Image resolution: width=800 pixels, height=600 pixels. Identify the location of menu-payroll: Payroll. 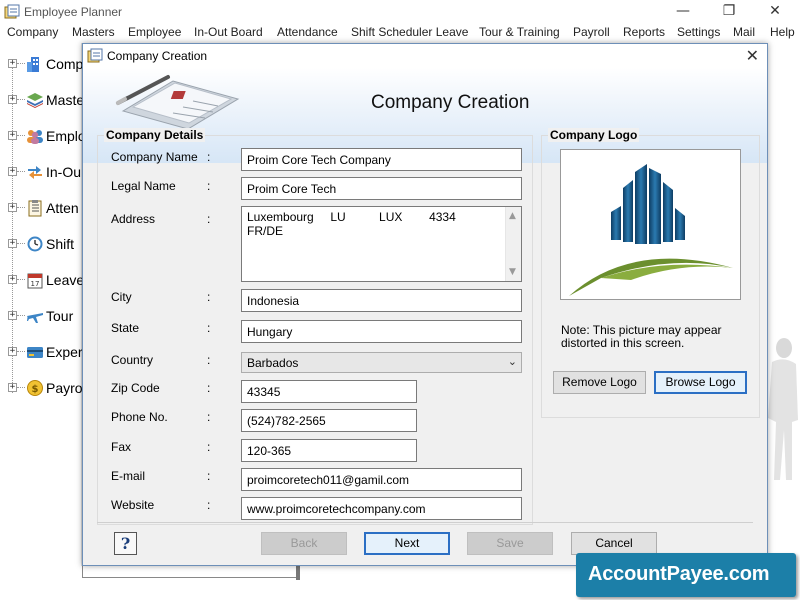
(591, 32).